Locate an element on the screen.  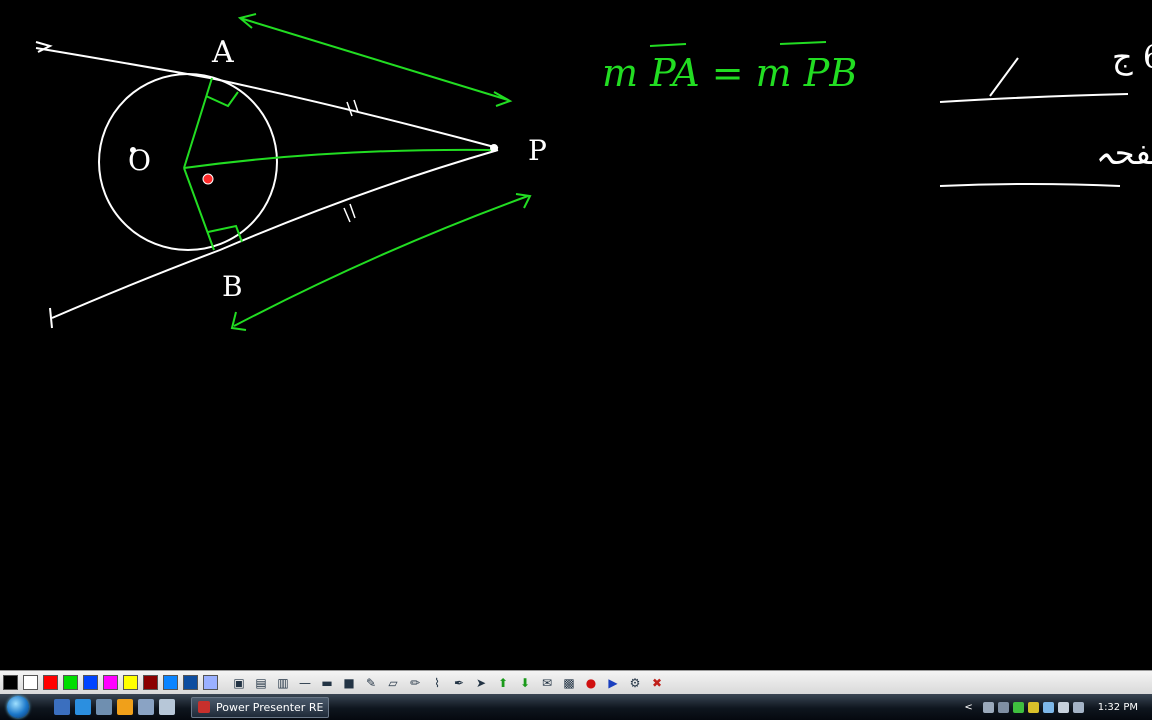
right-angle-b is located at coordinates (225, 233).